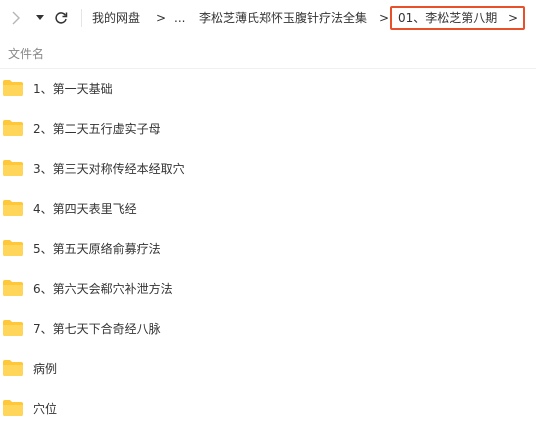  Describe the element at coordinates (116, 18) in the screenshot. I see `breadcrumb-my-drive: 我的网盘` at that location.